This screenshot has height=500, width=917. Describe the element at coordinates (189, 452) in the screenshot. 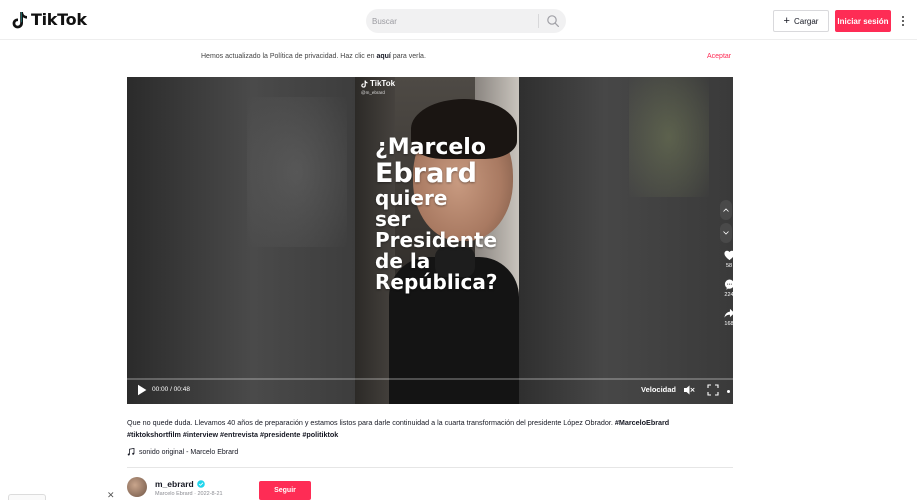

I see `music-label: sonido original - Marcelo Ebrard` at that location.